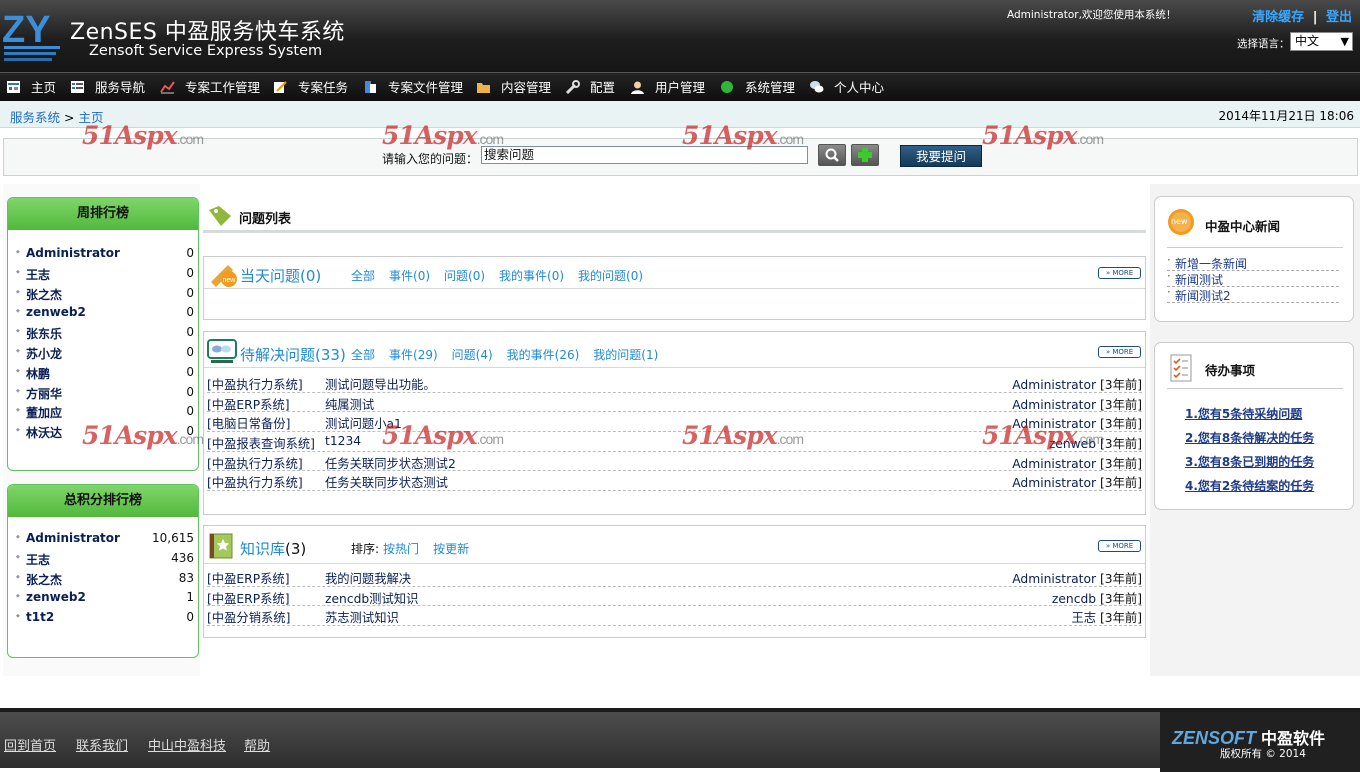 The image size is (1360, 772). I want to click on rank-name-link: 方丽华, so click(39, 393).